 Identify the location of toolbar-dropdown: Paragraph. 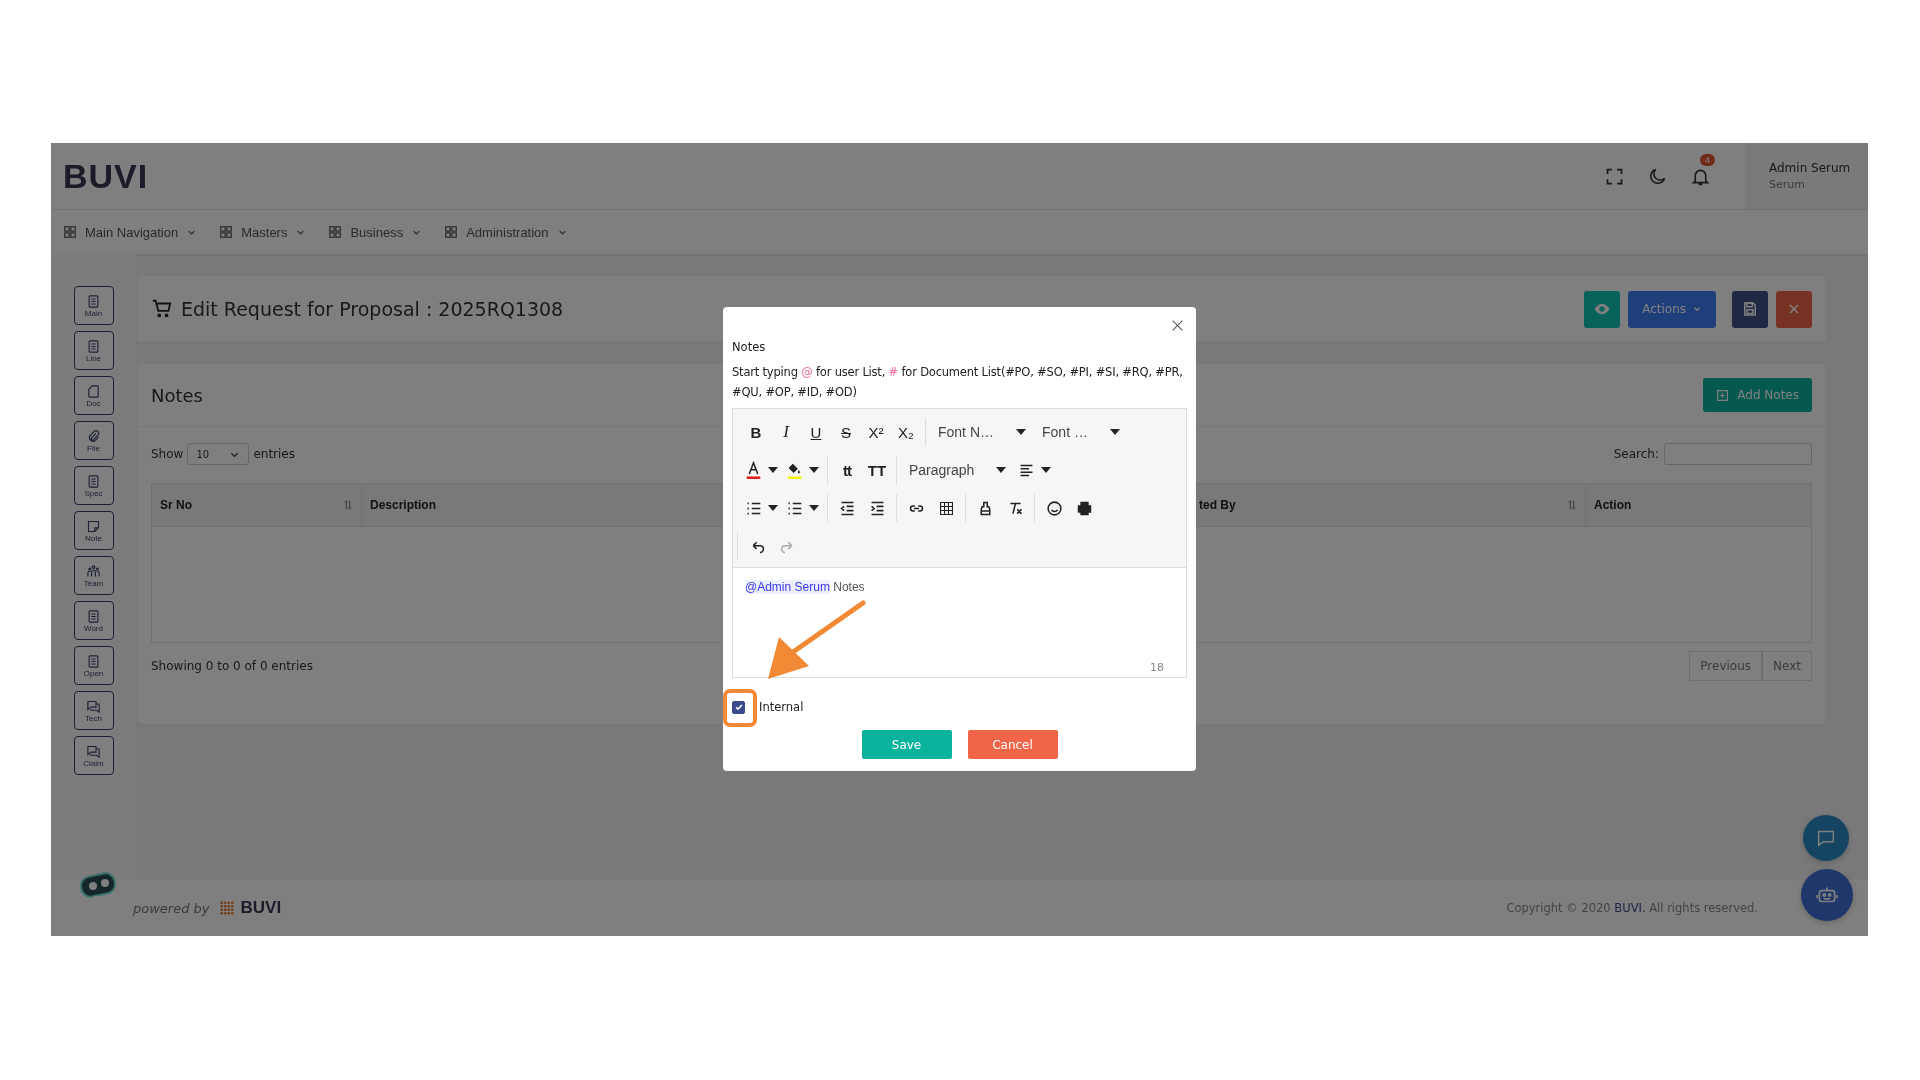
(958, 470).